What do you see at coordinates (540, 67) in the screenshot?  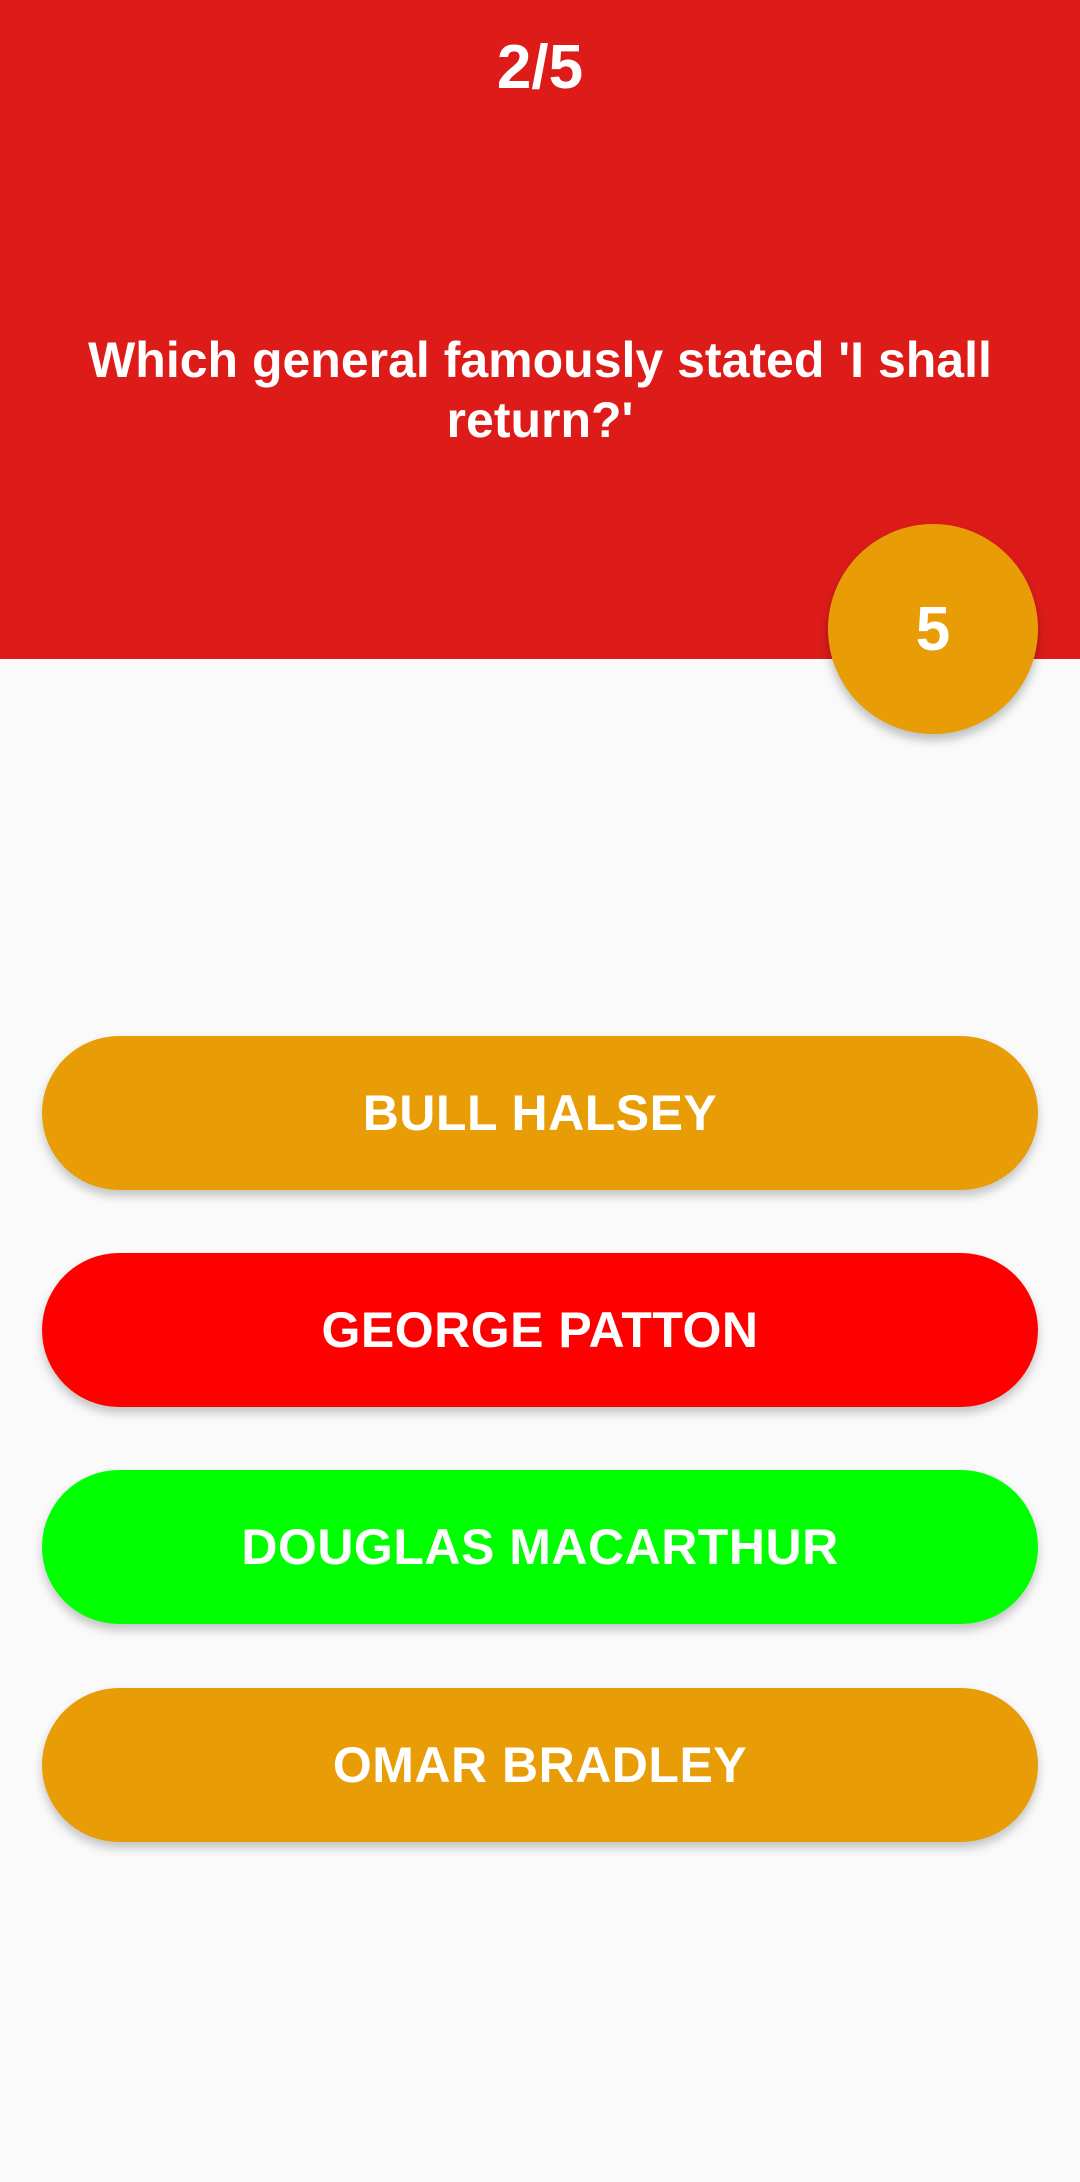 I see `question-progress: 2/5` at bounding box center [540, 67].